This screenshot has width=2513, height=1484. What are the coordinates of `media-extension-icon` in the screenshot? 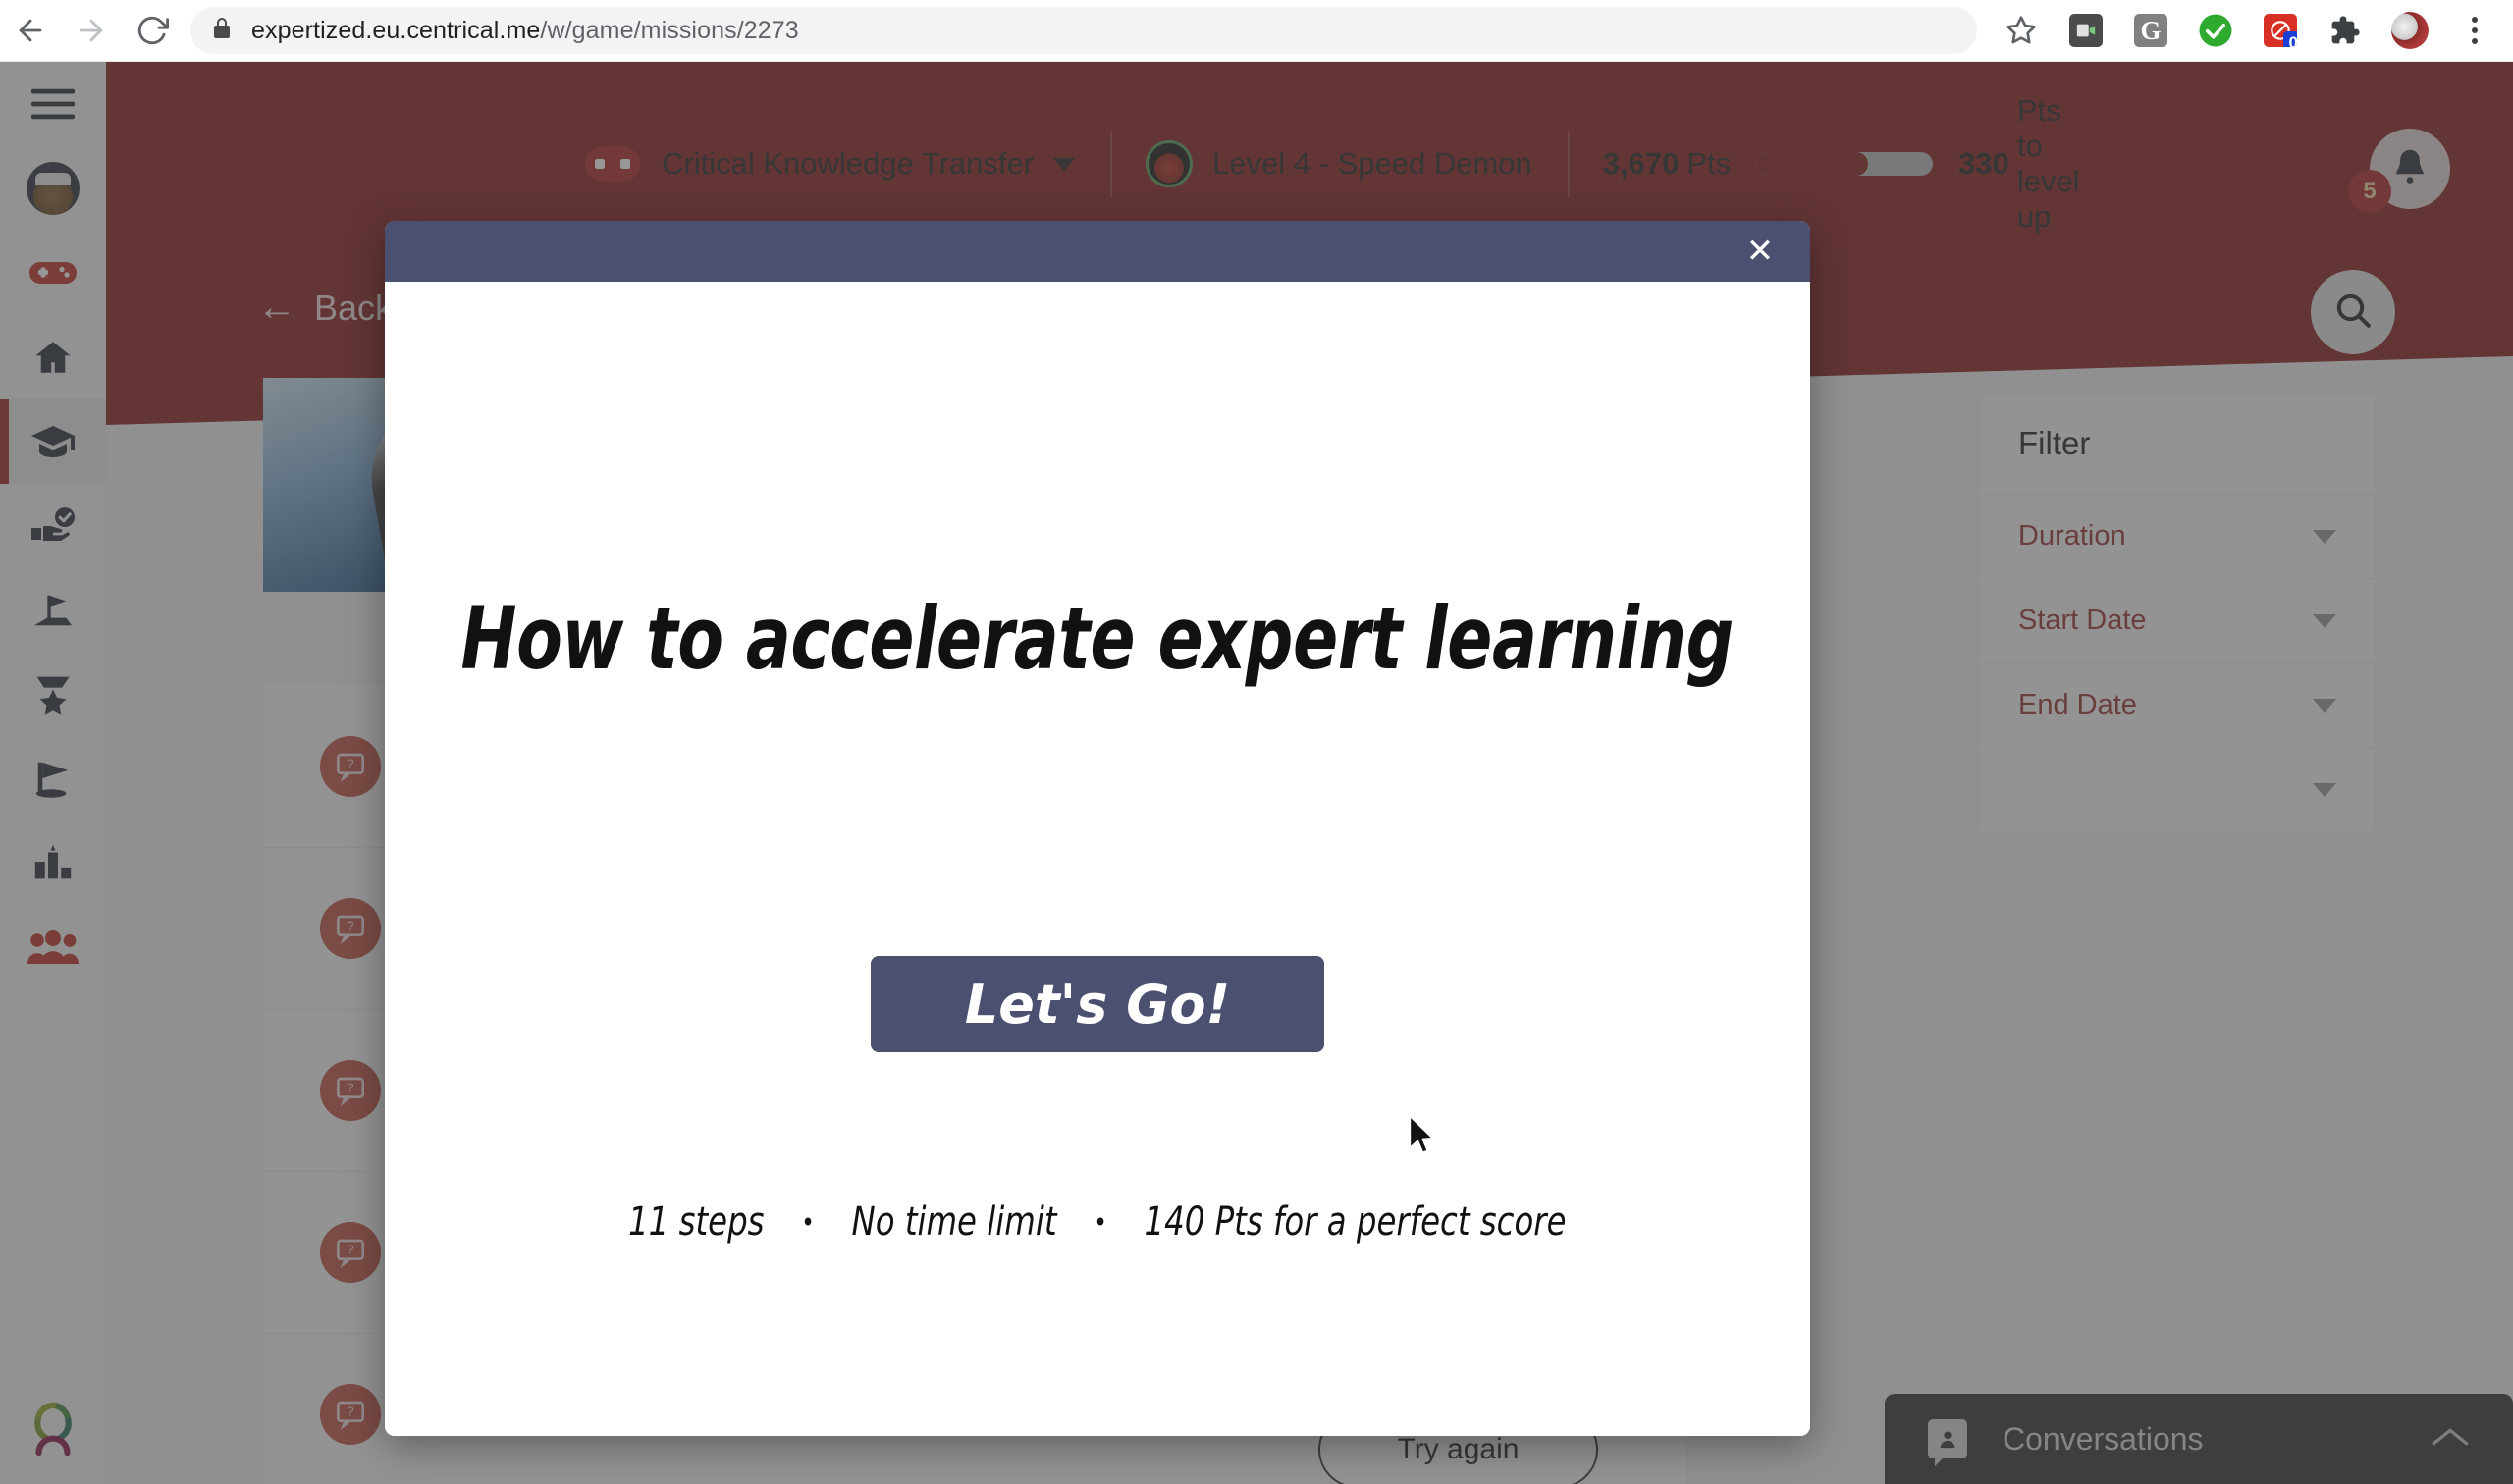 It's located at (2086, 30).